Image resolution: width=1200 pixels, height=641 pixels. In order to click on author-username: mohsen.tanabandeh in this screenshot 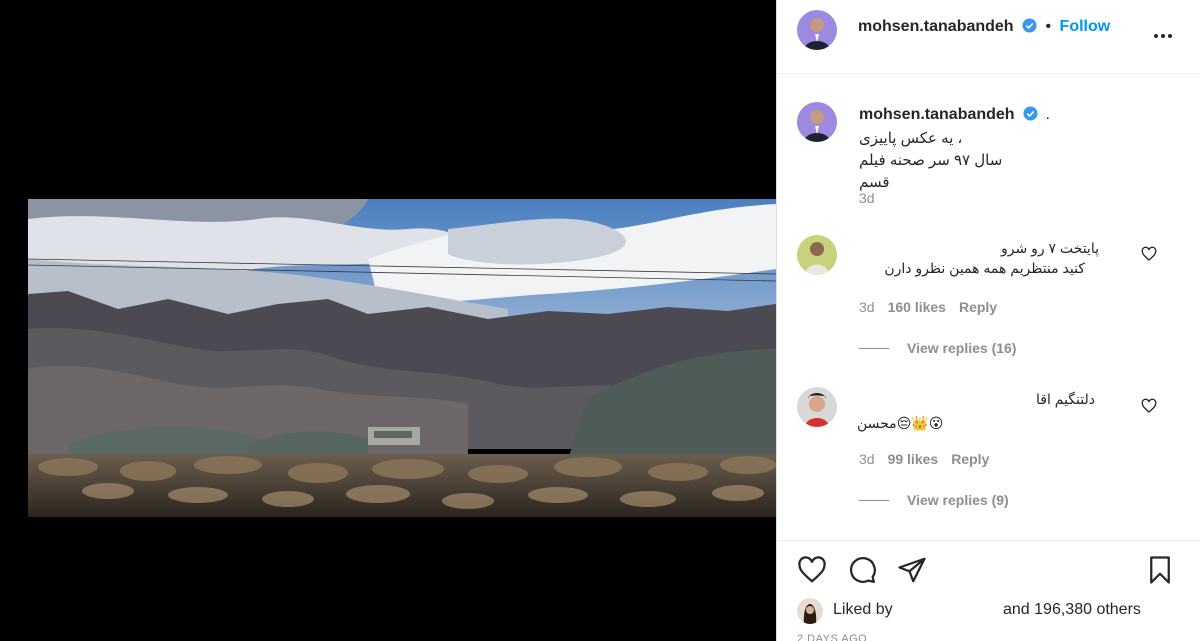, I will do `click(936, 26)`.